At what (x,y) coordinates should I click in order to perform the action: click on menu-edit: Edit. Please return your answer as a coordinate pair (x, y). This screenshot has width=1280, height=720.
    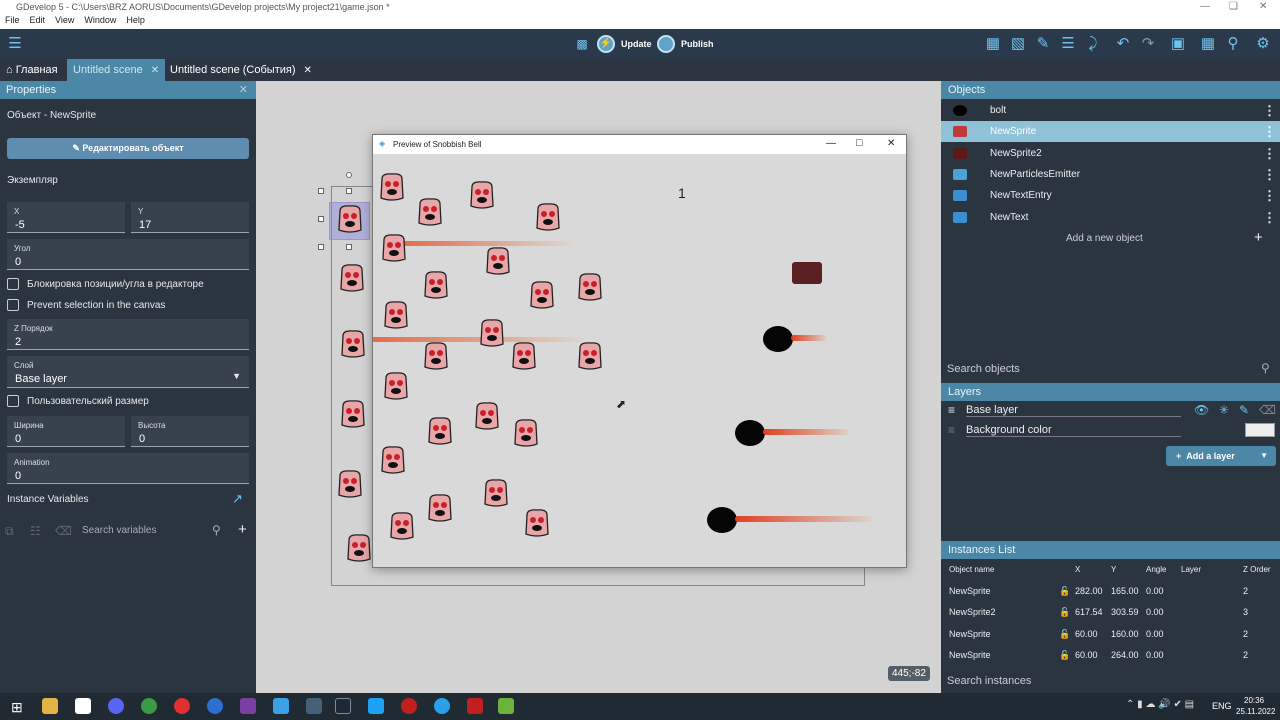
    Looking at the image, I should click on (38, 20).